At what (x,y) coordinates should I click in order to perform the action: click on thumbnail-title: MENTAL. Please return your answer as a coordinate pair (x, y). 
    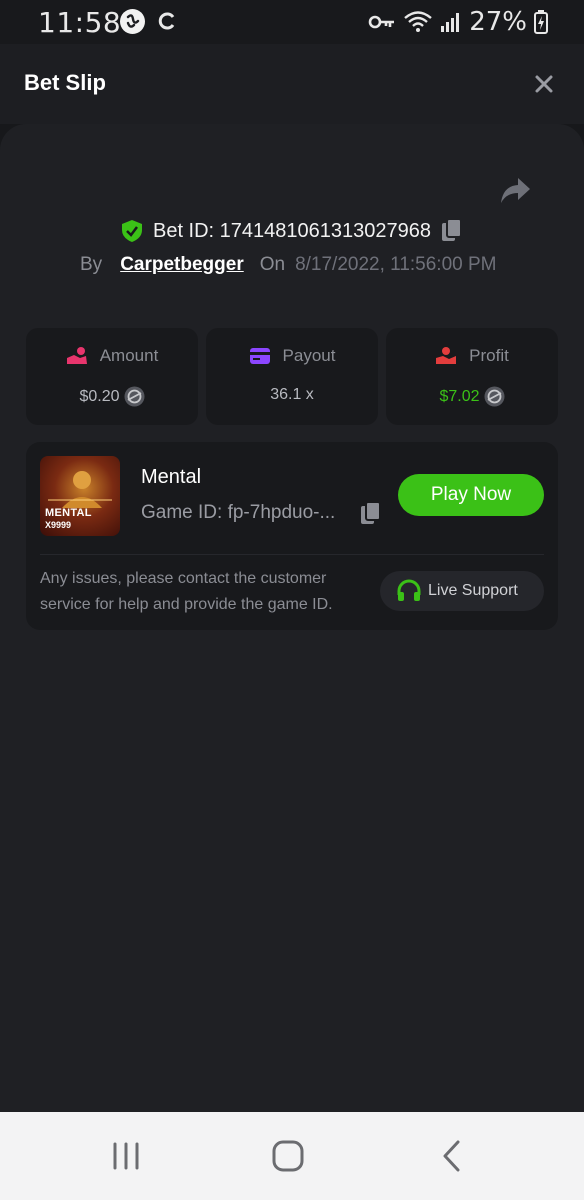
    Looking at the image, I should click on (68, 513).